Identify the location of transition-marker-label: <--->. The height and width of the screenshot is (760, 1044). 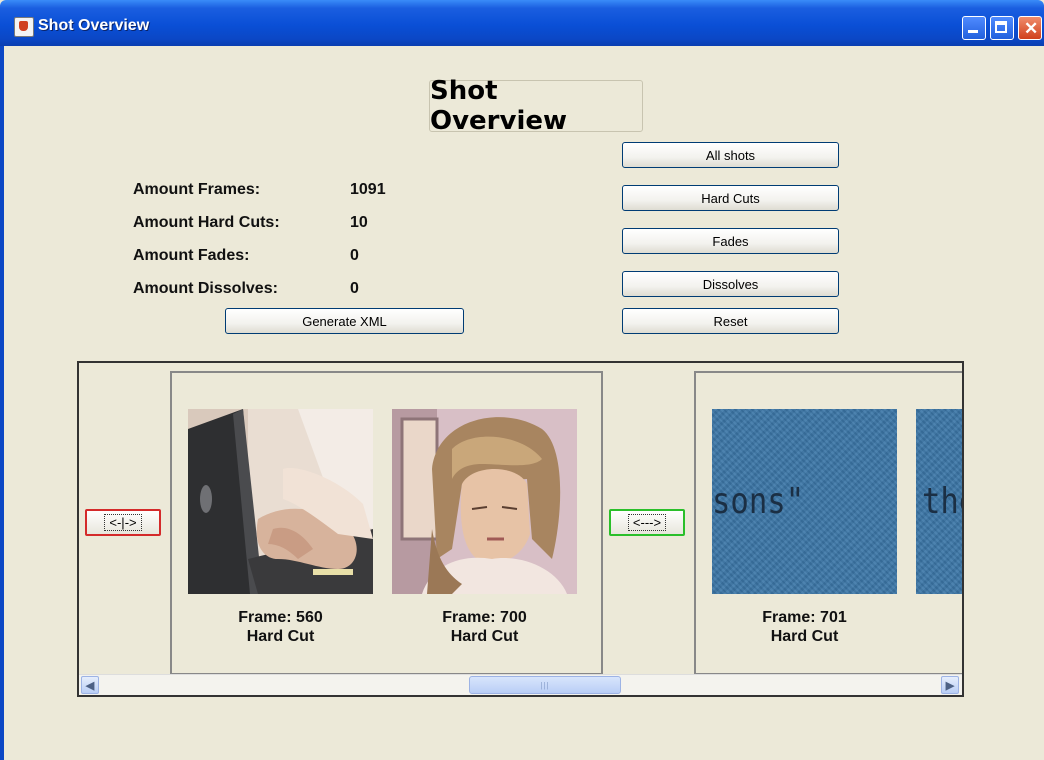
(647, 522).